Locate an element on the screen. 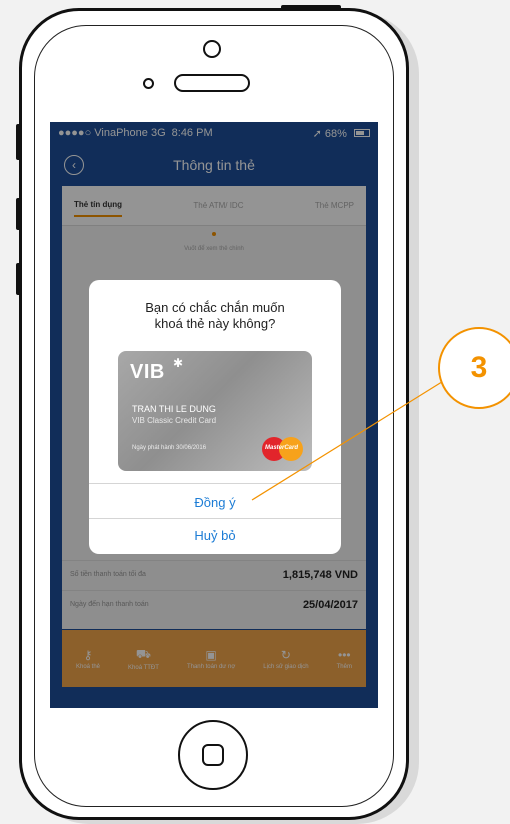 The height and width of the screenshot is (824, 510). annotation-pointer is located at coordinates (348, 440).